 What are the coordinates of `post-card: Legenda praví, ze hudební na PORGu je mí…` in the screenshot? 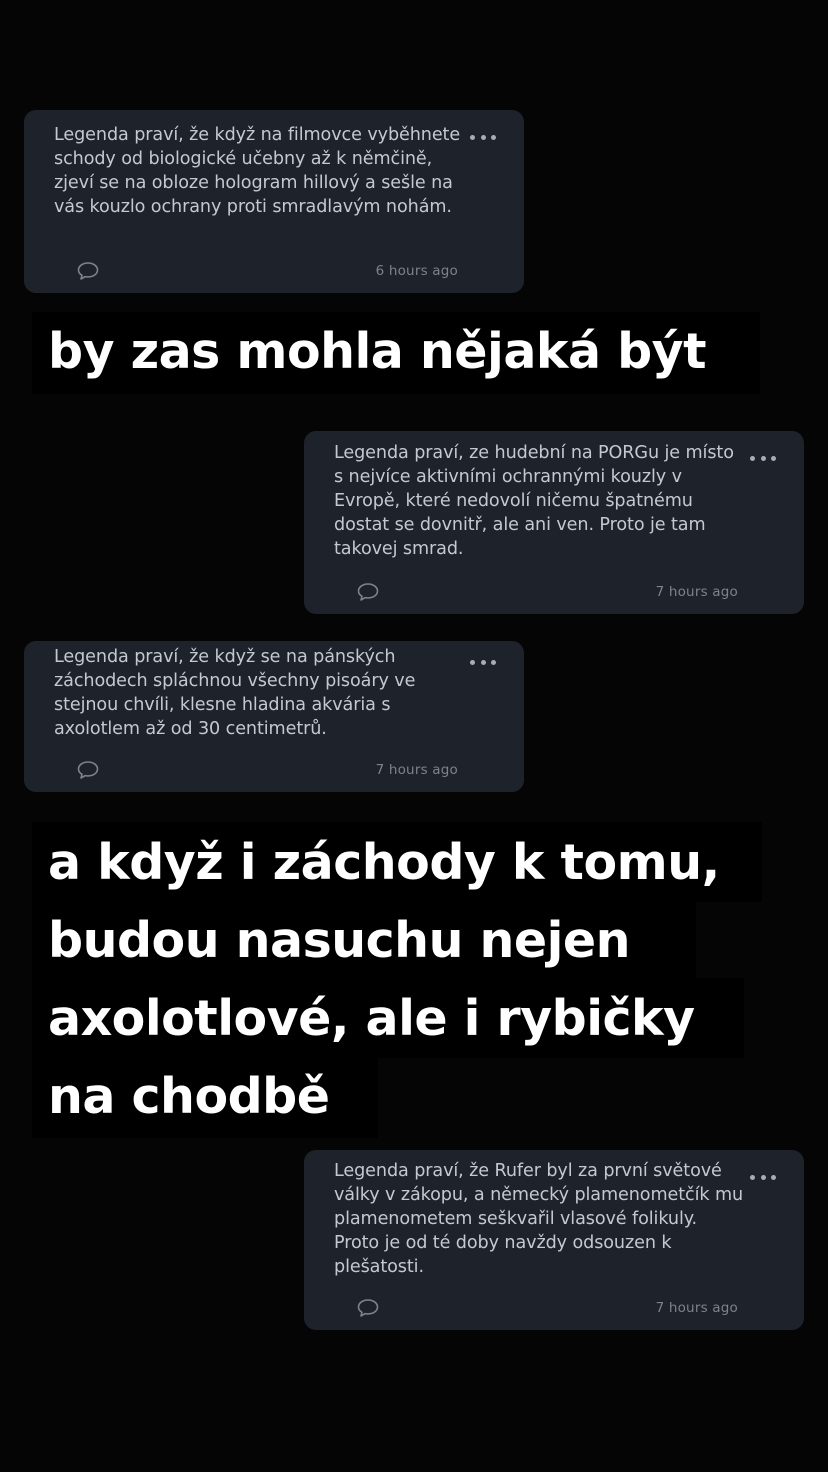 It's located at (554, 522).